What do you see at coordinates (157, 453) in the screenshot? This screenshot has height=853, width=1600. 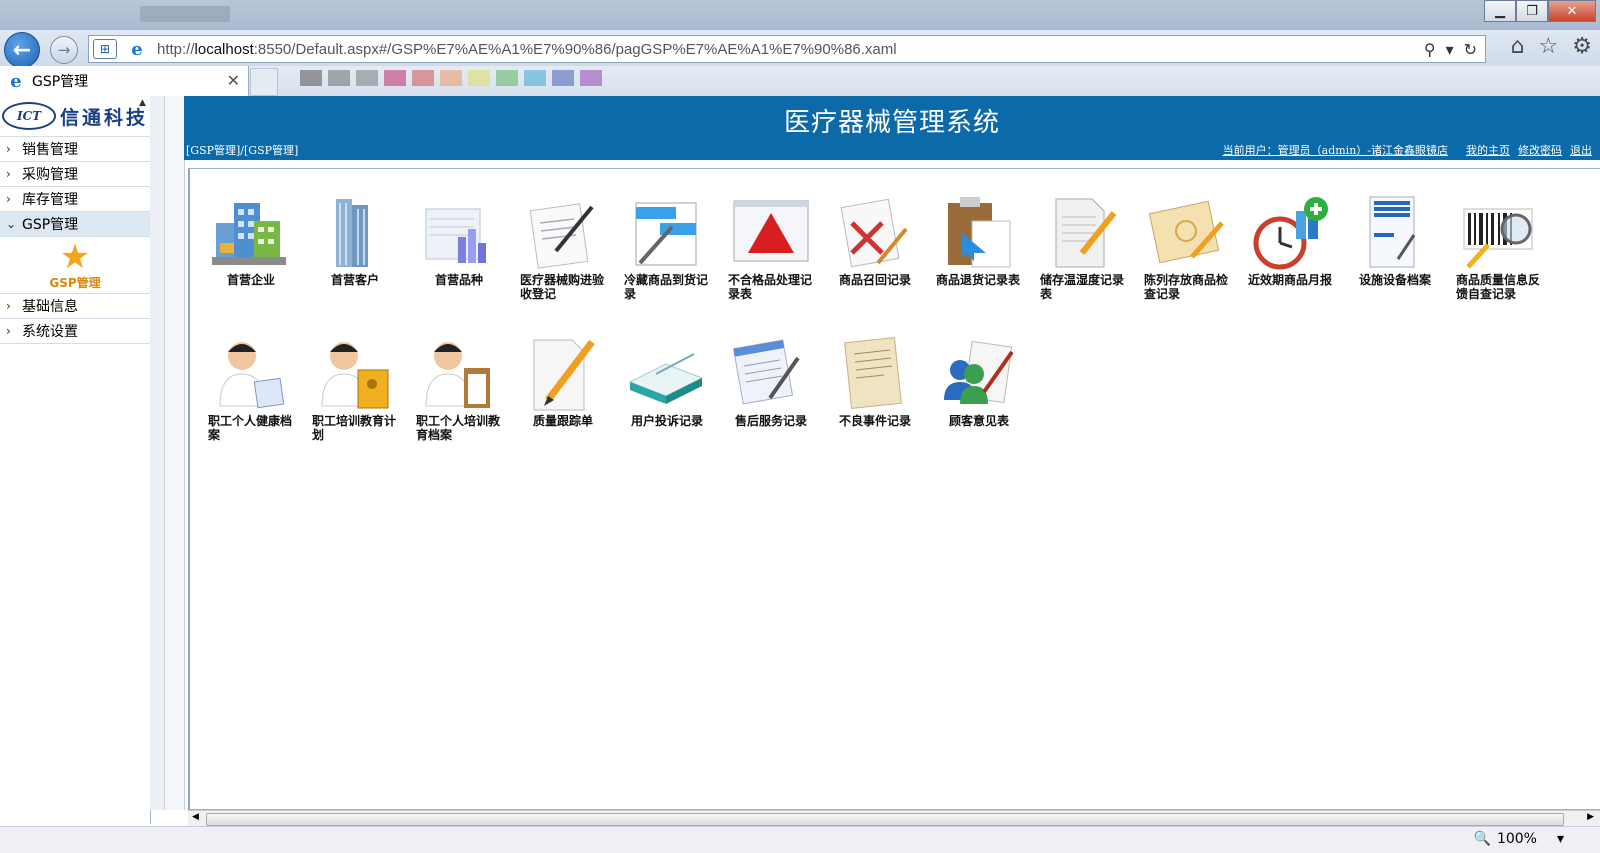 I see `sidebar-scrollbar` at bounding box center [157, 453].